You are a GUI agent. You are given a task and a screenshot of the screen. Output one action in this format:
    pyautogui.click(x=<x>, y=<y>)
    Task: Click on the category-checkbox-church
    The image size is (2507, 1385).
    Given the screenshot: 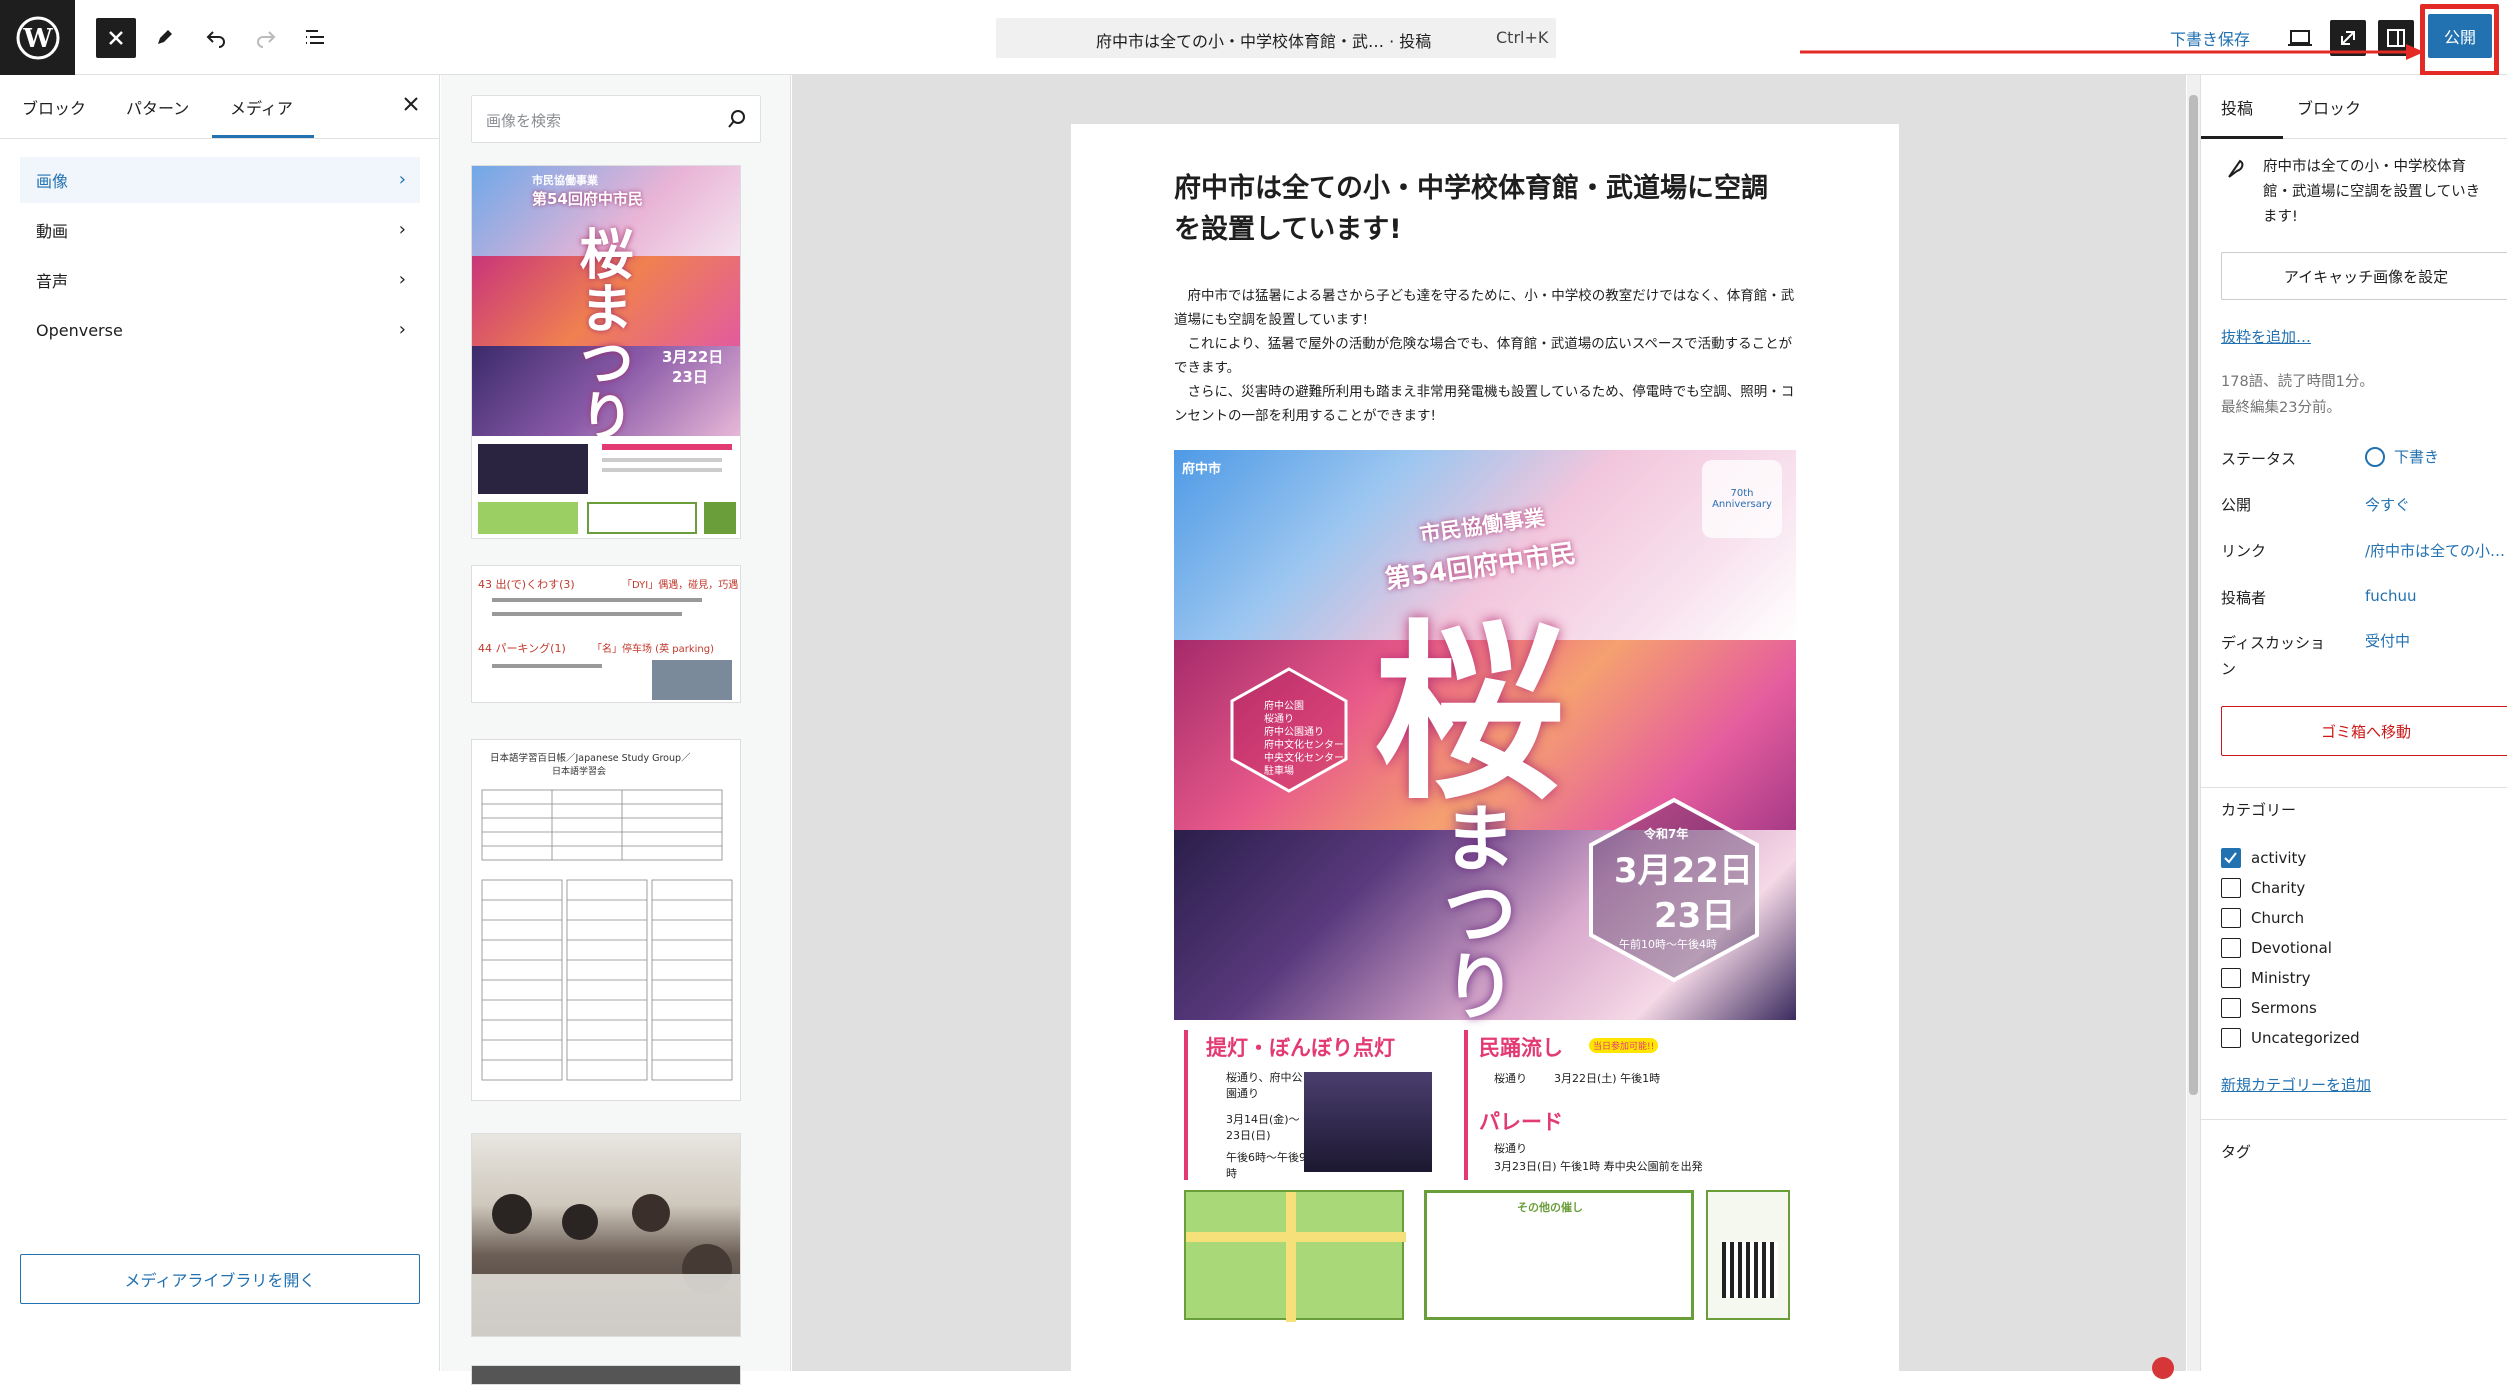 What is the action you would take?
    pyautogui.click(x=2231, y=918)
    